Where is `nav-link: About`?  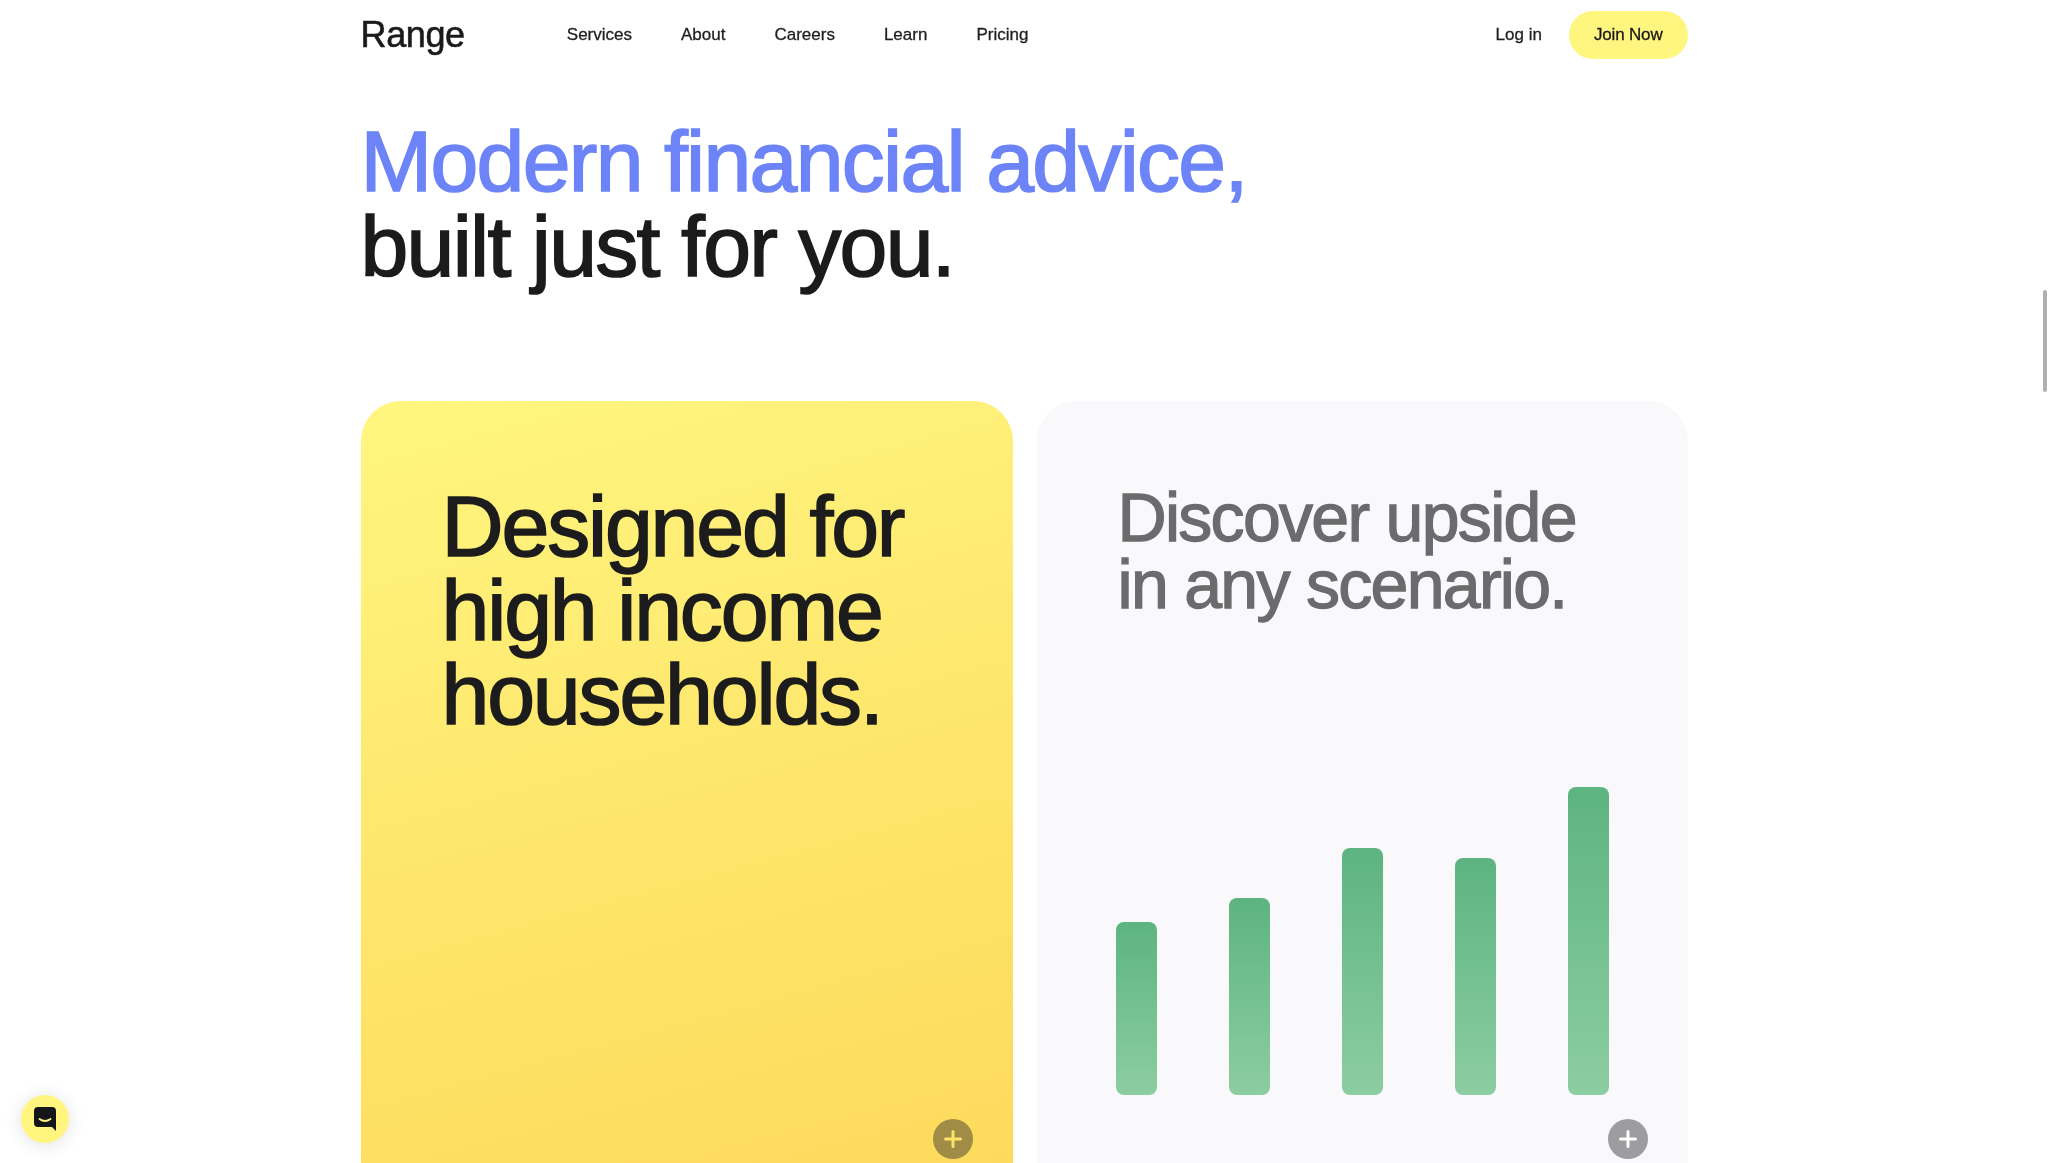
nav-link: About is located at coordinates (703, 35).